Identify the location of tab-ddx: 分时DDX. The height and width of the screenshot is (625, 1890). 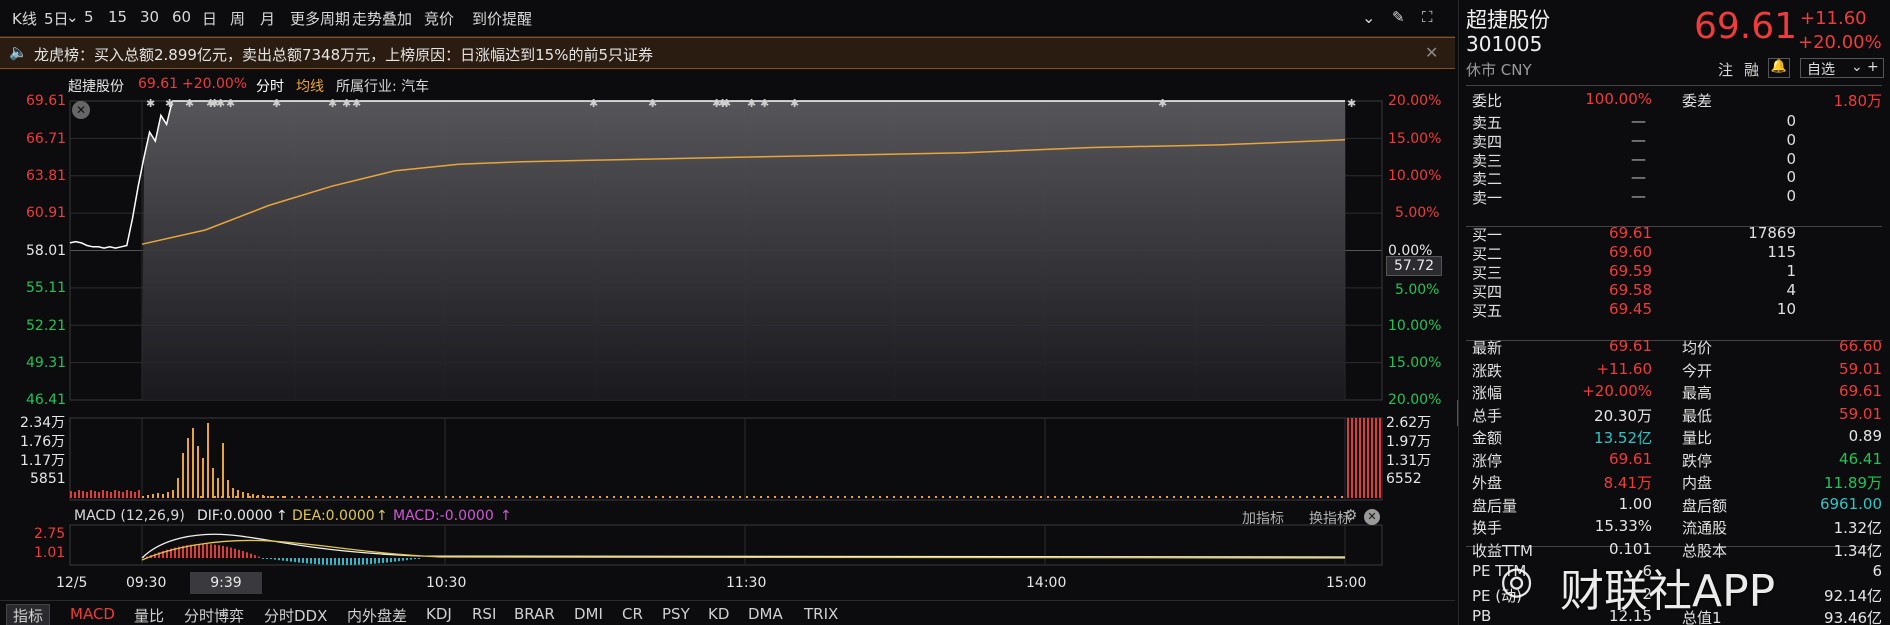
(295, 615).